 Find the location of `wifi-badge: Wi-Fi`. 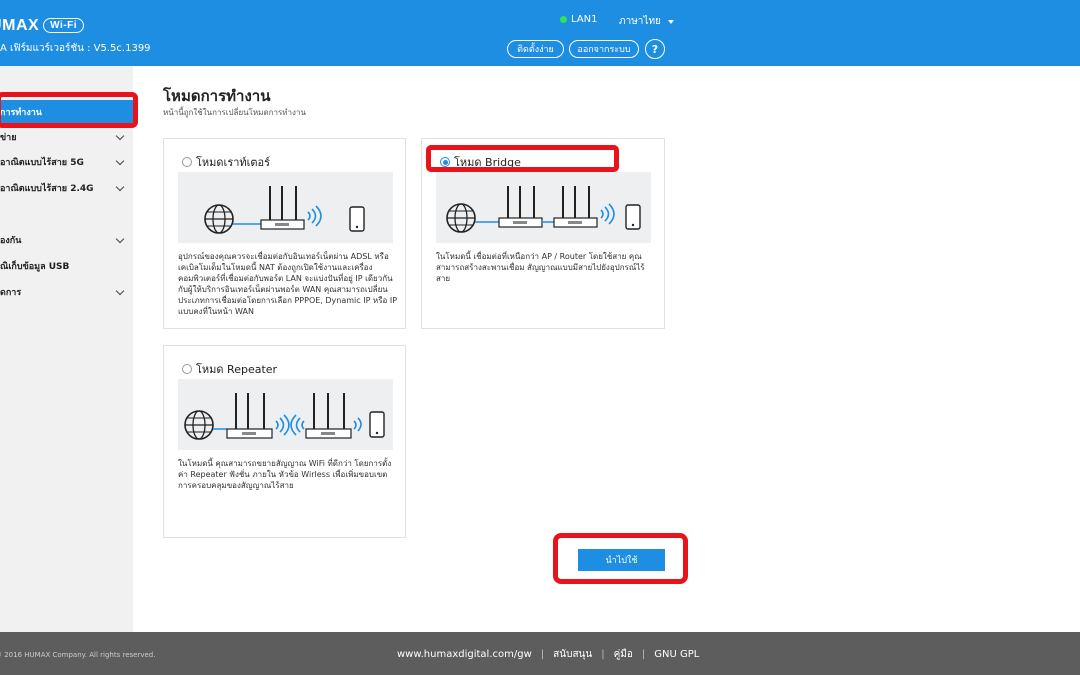

wifi-badge: Wi-Fi is located at coordinates (64, 25).